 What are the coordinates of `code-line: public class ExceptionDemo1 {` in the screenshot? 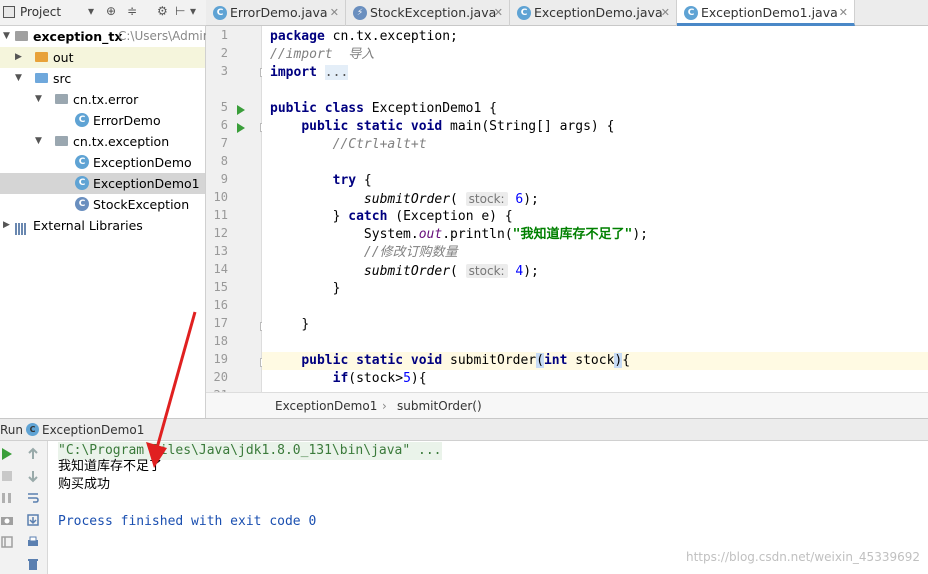 It's located at (595, 109).